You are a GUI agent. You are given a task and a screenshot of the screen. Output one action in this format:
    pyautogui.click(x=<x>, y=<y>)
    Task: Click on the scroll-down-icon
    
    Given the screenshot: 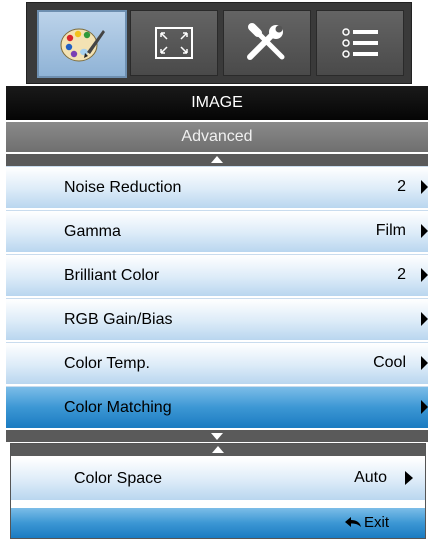 What is the action you would take?
    pyautogui.click(x=217, y=436)
    